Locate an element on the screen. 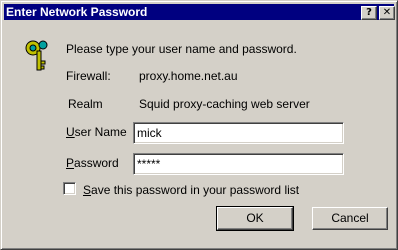 The image size is (398, 250). password-label: Password is located at coordinates (92, 163).